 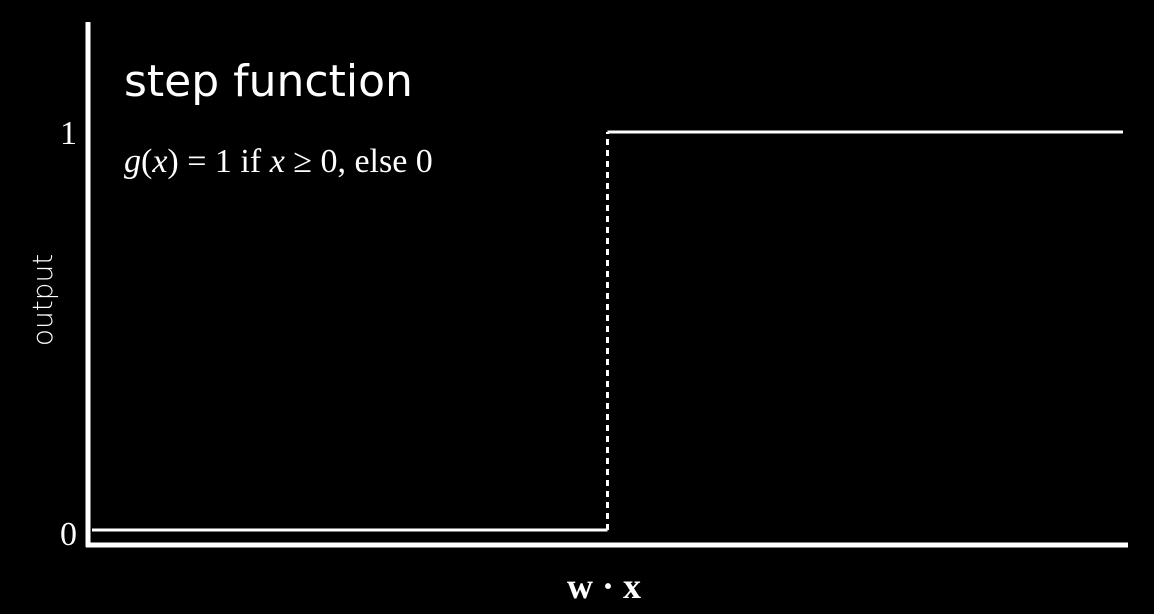 I want to click on formula-part: ≥ 0, else 0, so click(x=359, y=161).